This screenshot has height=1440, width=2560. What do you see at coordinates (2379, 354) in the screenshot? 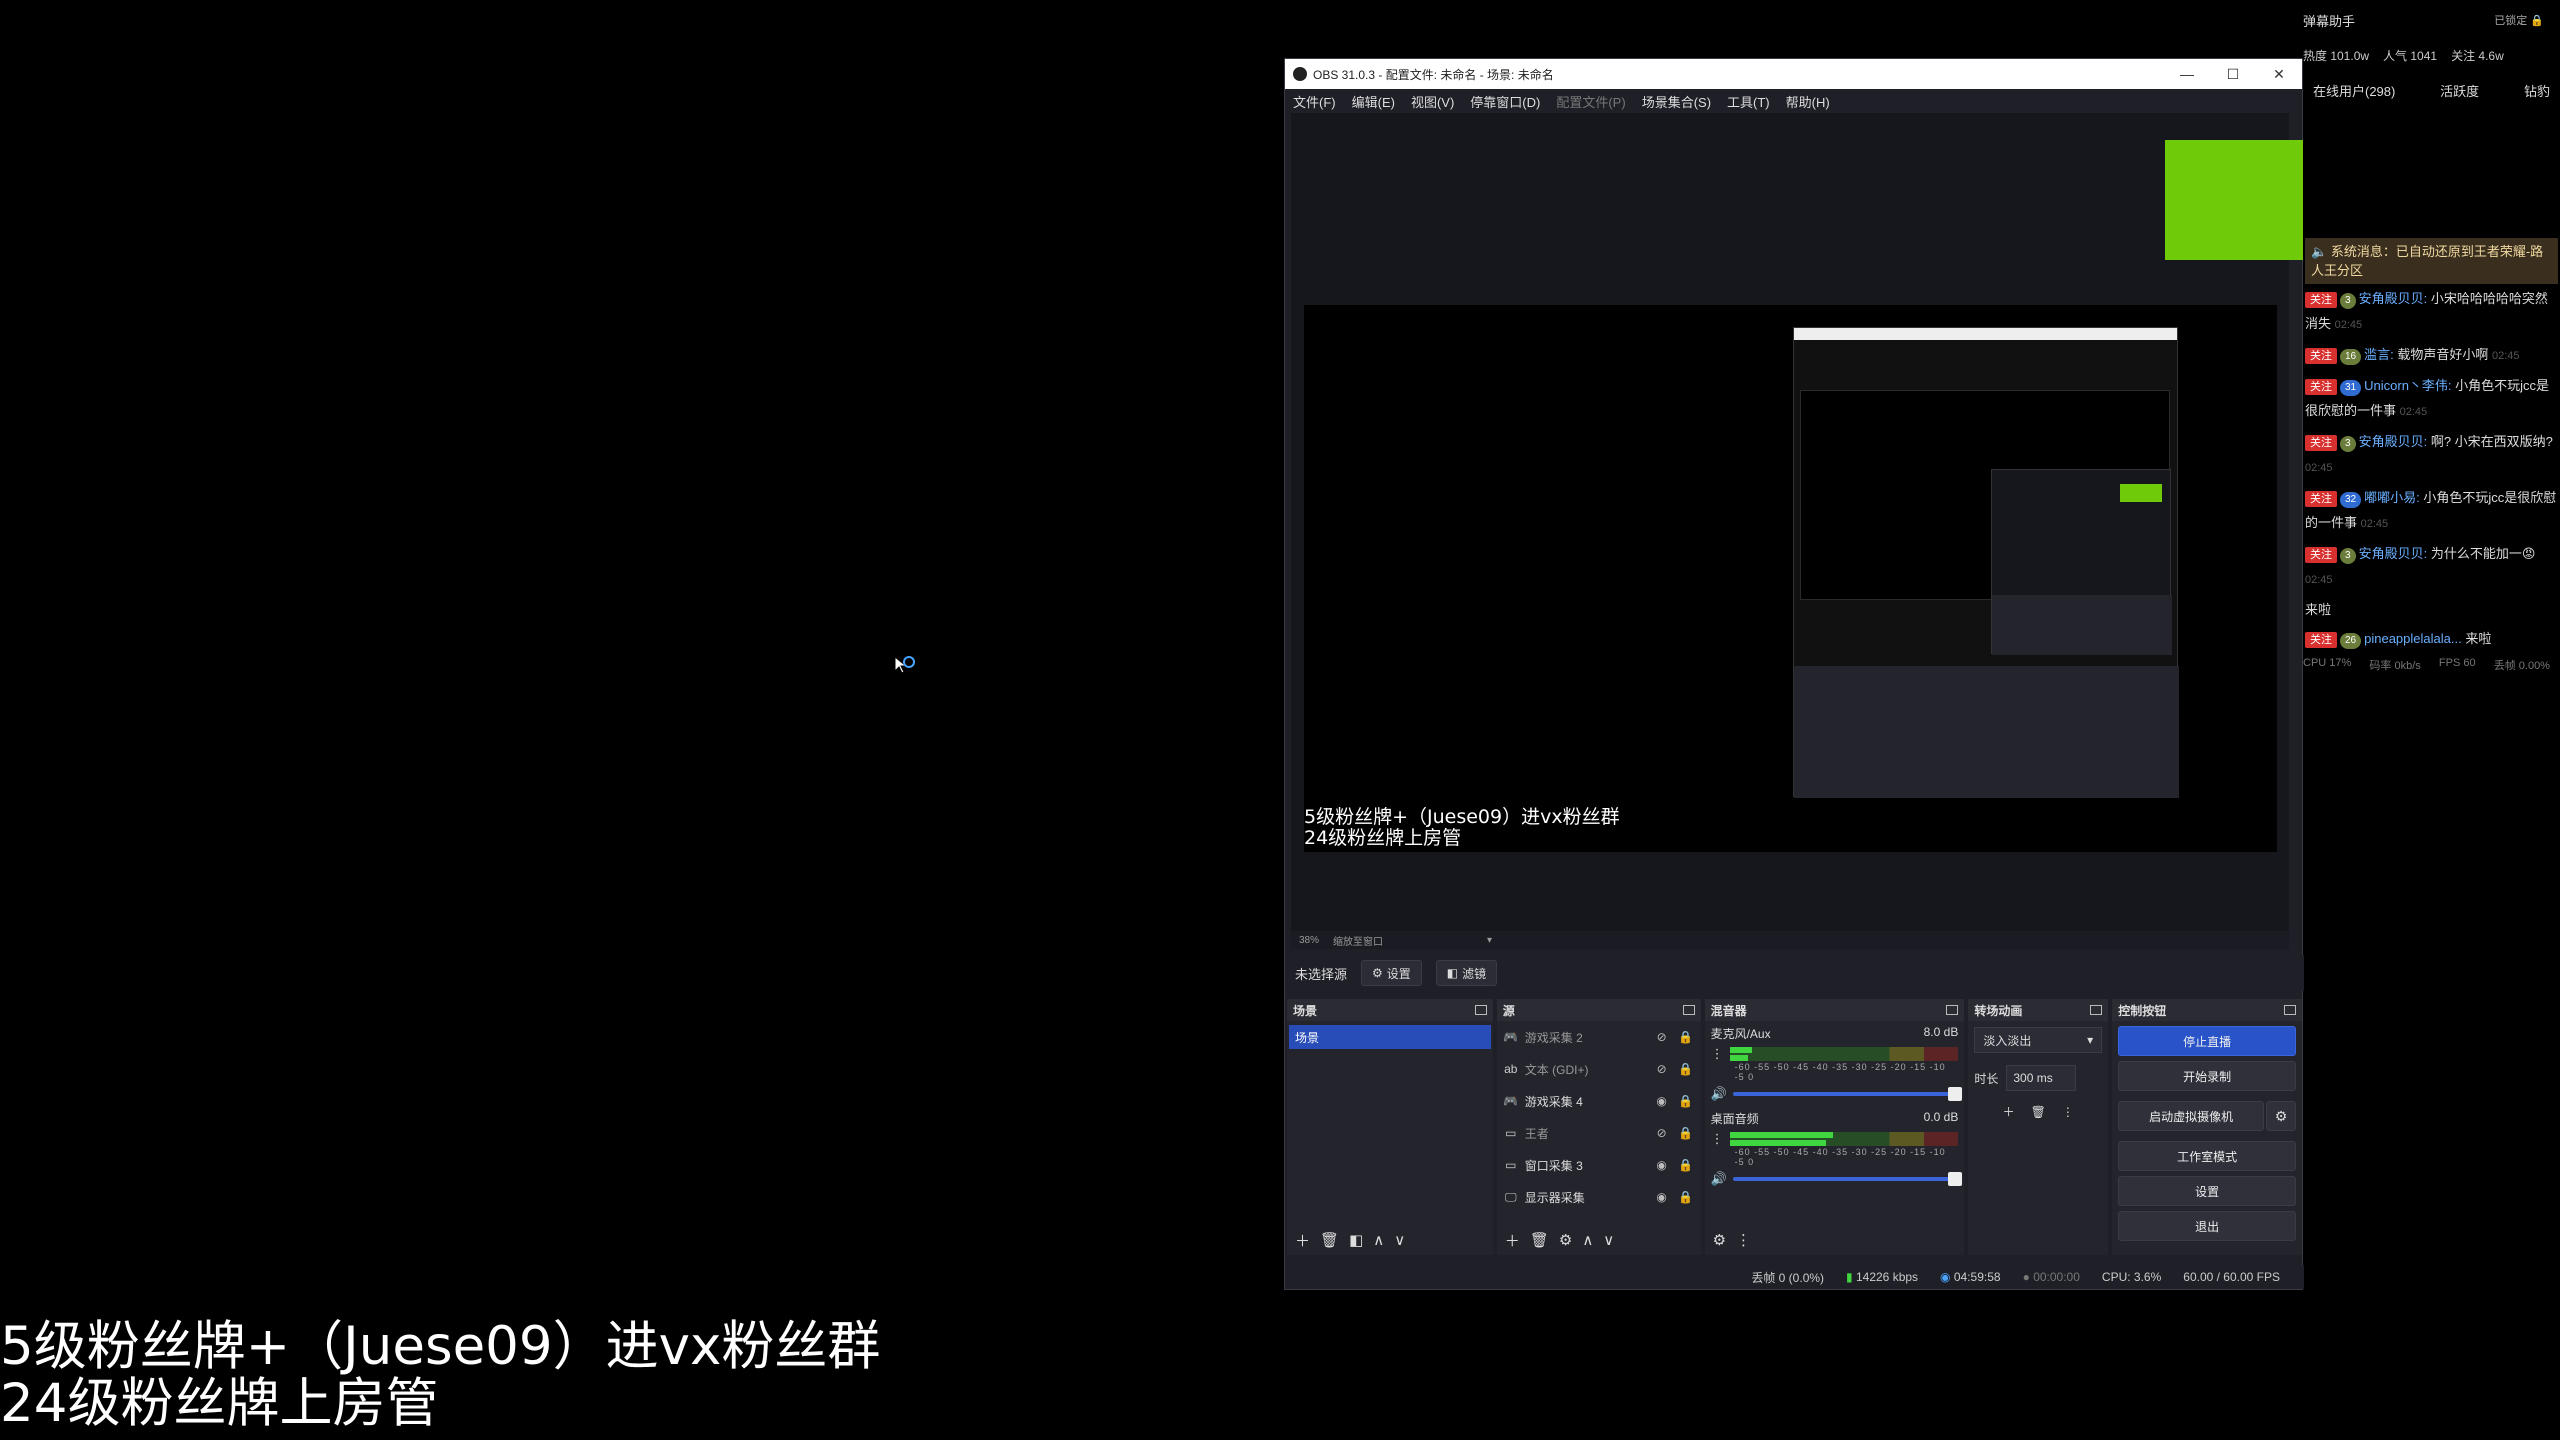
I see `chat-user: 滥言:` at bounding box center [2379, 354].